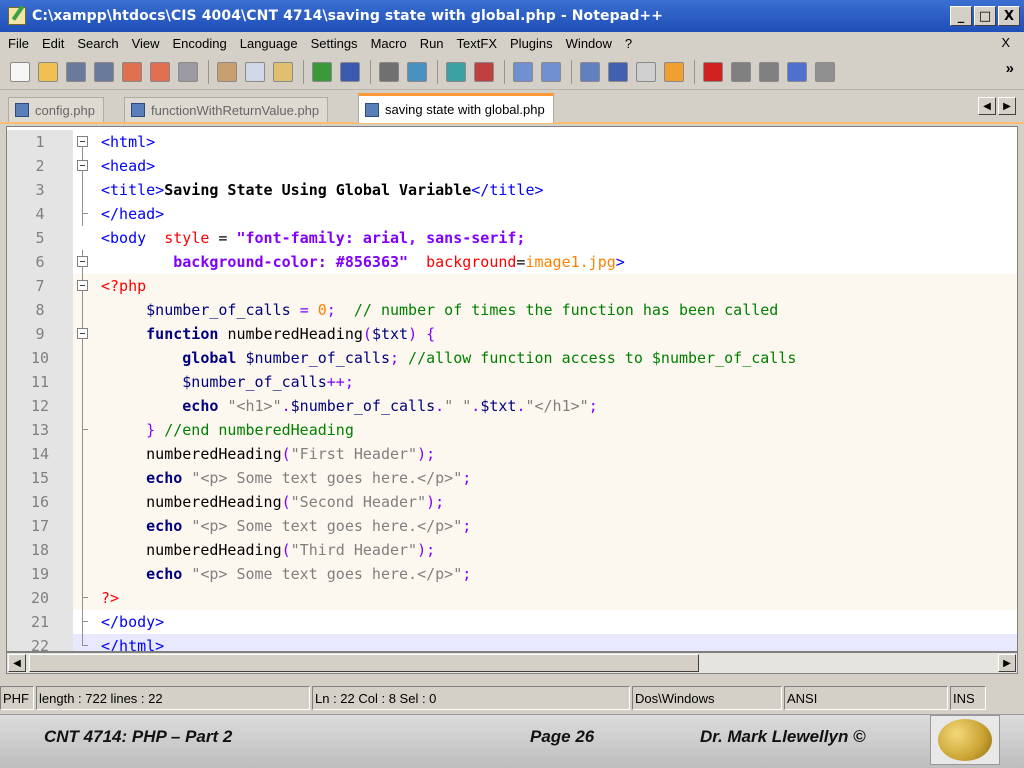 Image resolution: width=1024 pixels, height=768 pixels. Describe the element at coordinates (512, 574) in the screenshot. I see `code-line: 19 echo "<p> Some text goes here.</p>";` at that location.